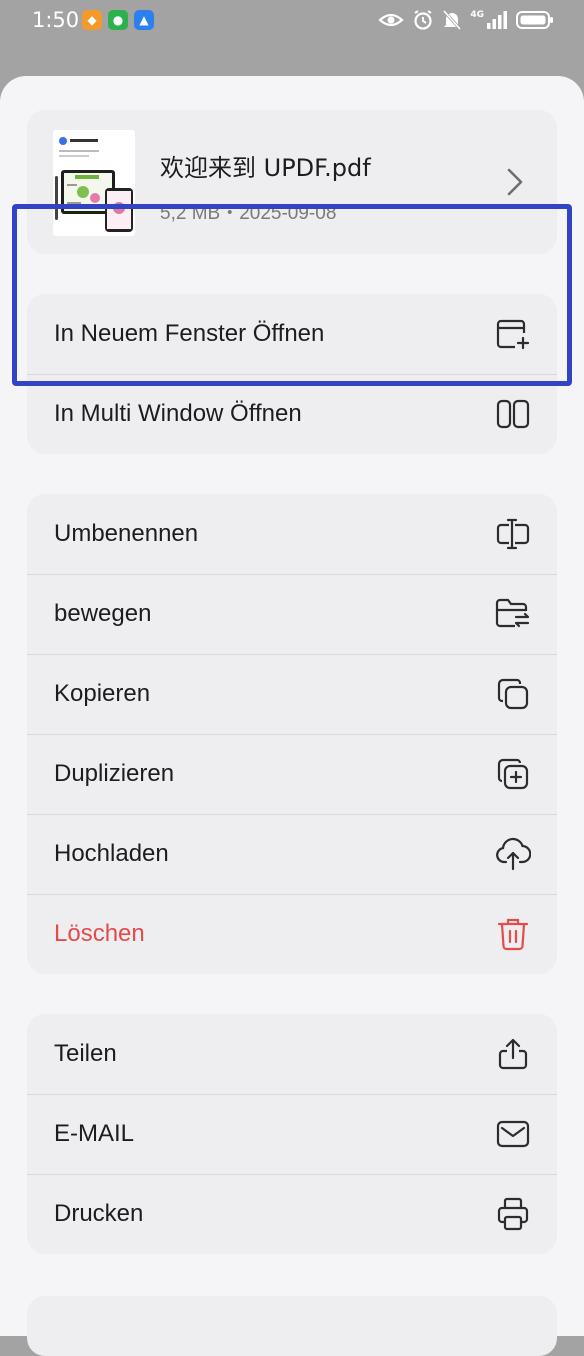 Image resolution: width=584 pixels, height=1356 pixels. Describe the element at coordinates (292, 22) in the screenshot. I see `status-bar: 1:50 ◆ ● ▲ 4G` at that location.